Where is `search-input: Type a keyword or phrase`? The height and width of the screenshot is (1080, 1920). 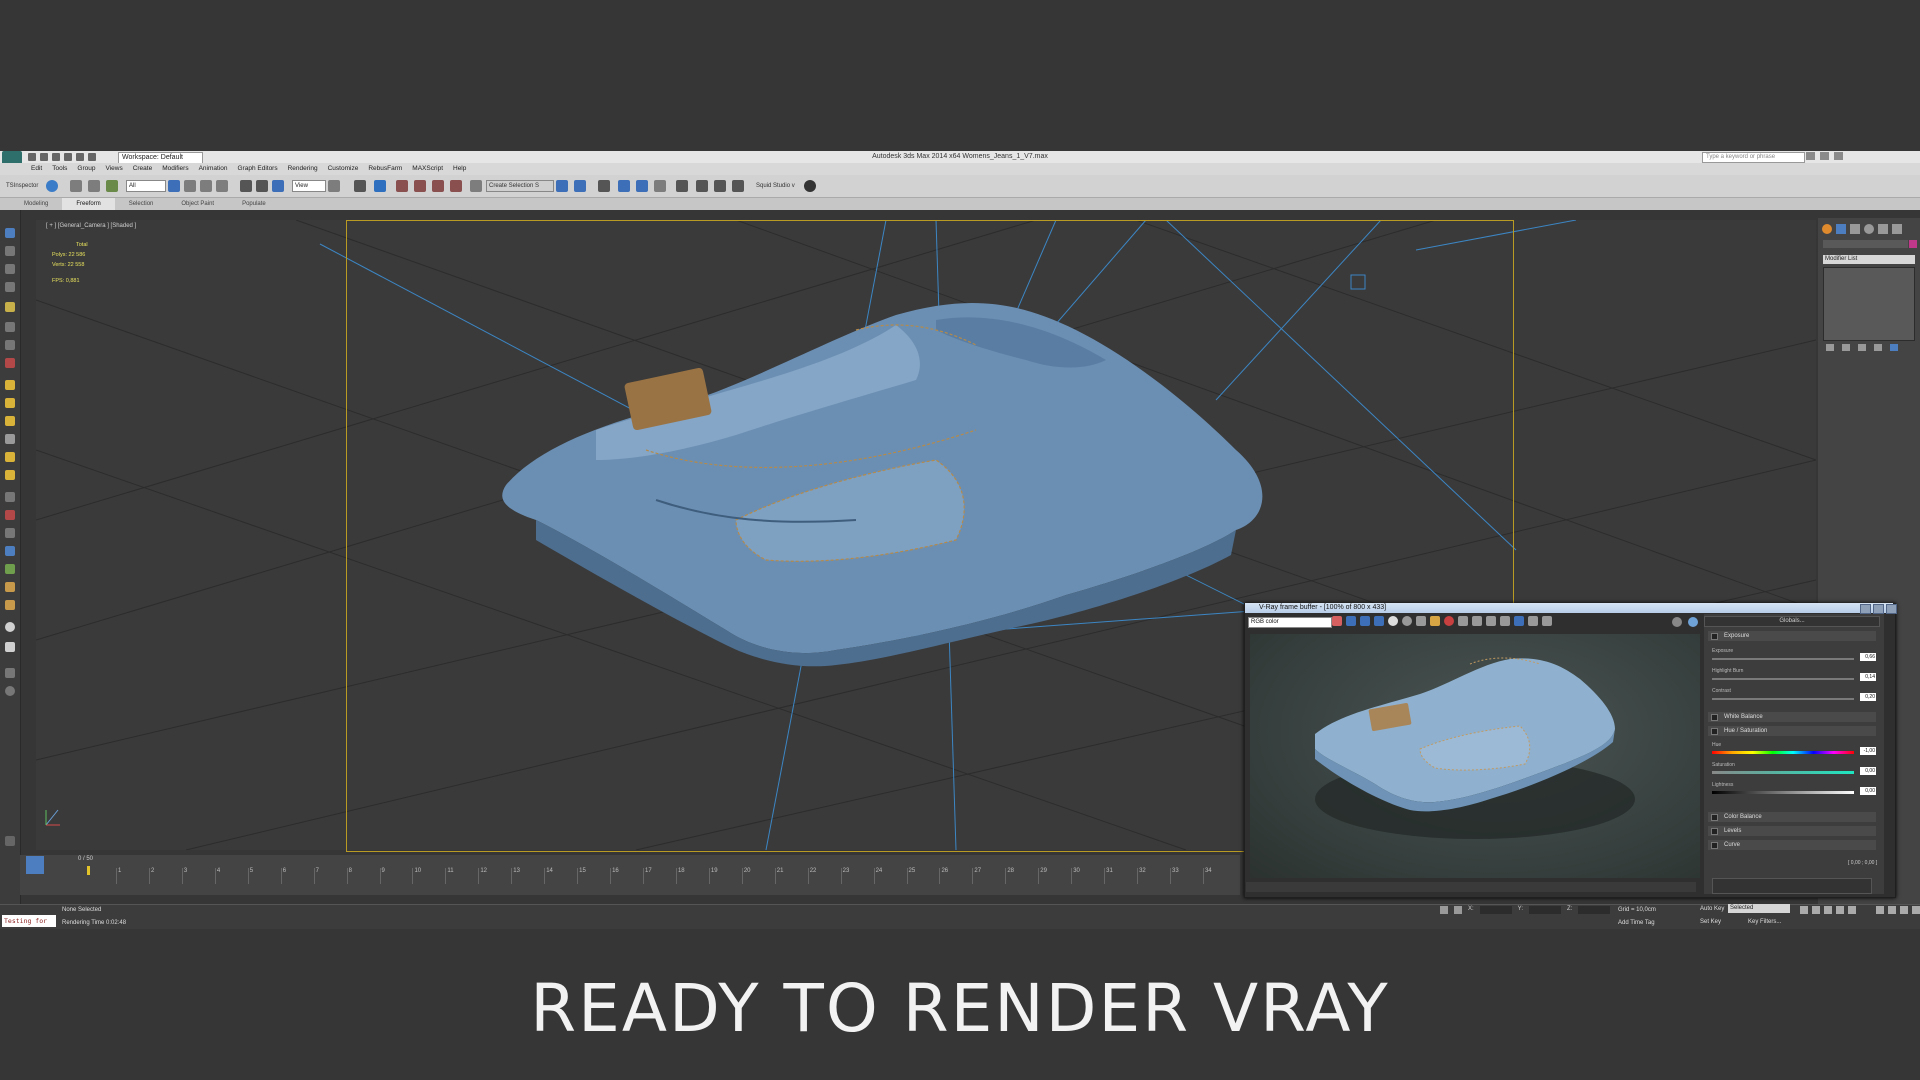
search-input: Type a keyword or phrase is located at coordinates (1753, 157).